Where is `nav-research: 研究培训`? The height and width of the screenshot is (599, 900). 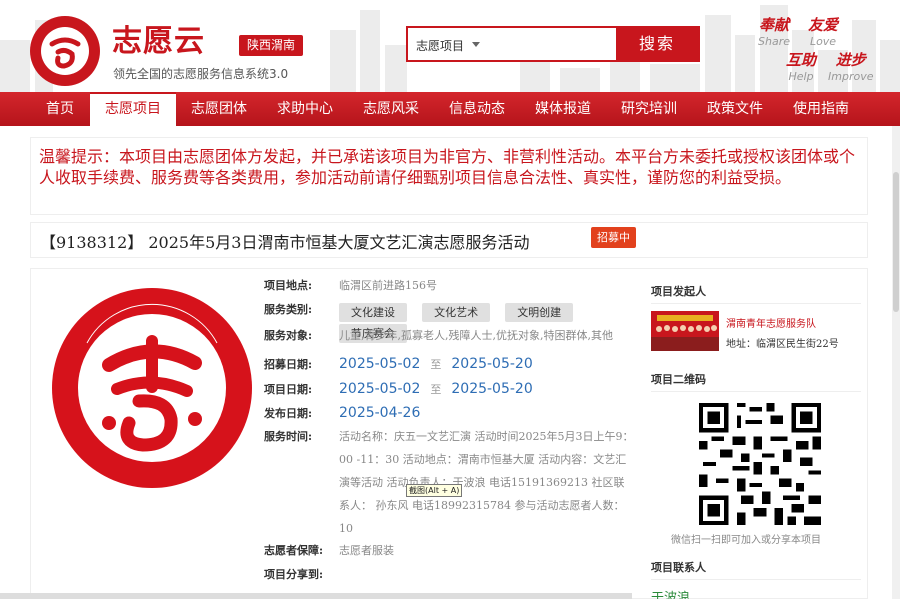 nav-research: 研究培训 is located at coordinates (649, 109).